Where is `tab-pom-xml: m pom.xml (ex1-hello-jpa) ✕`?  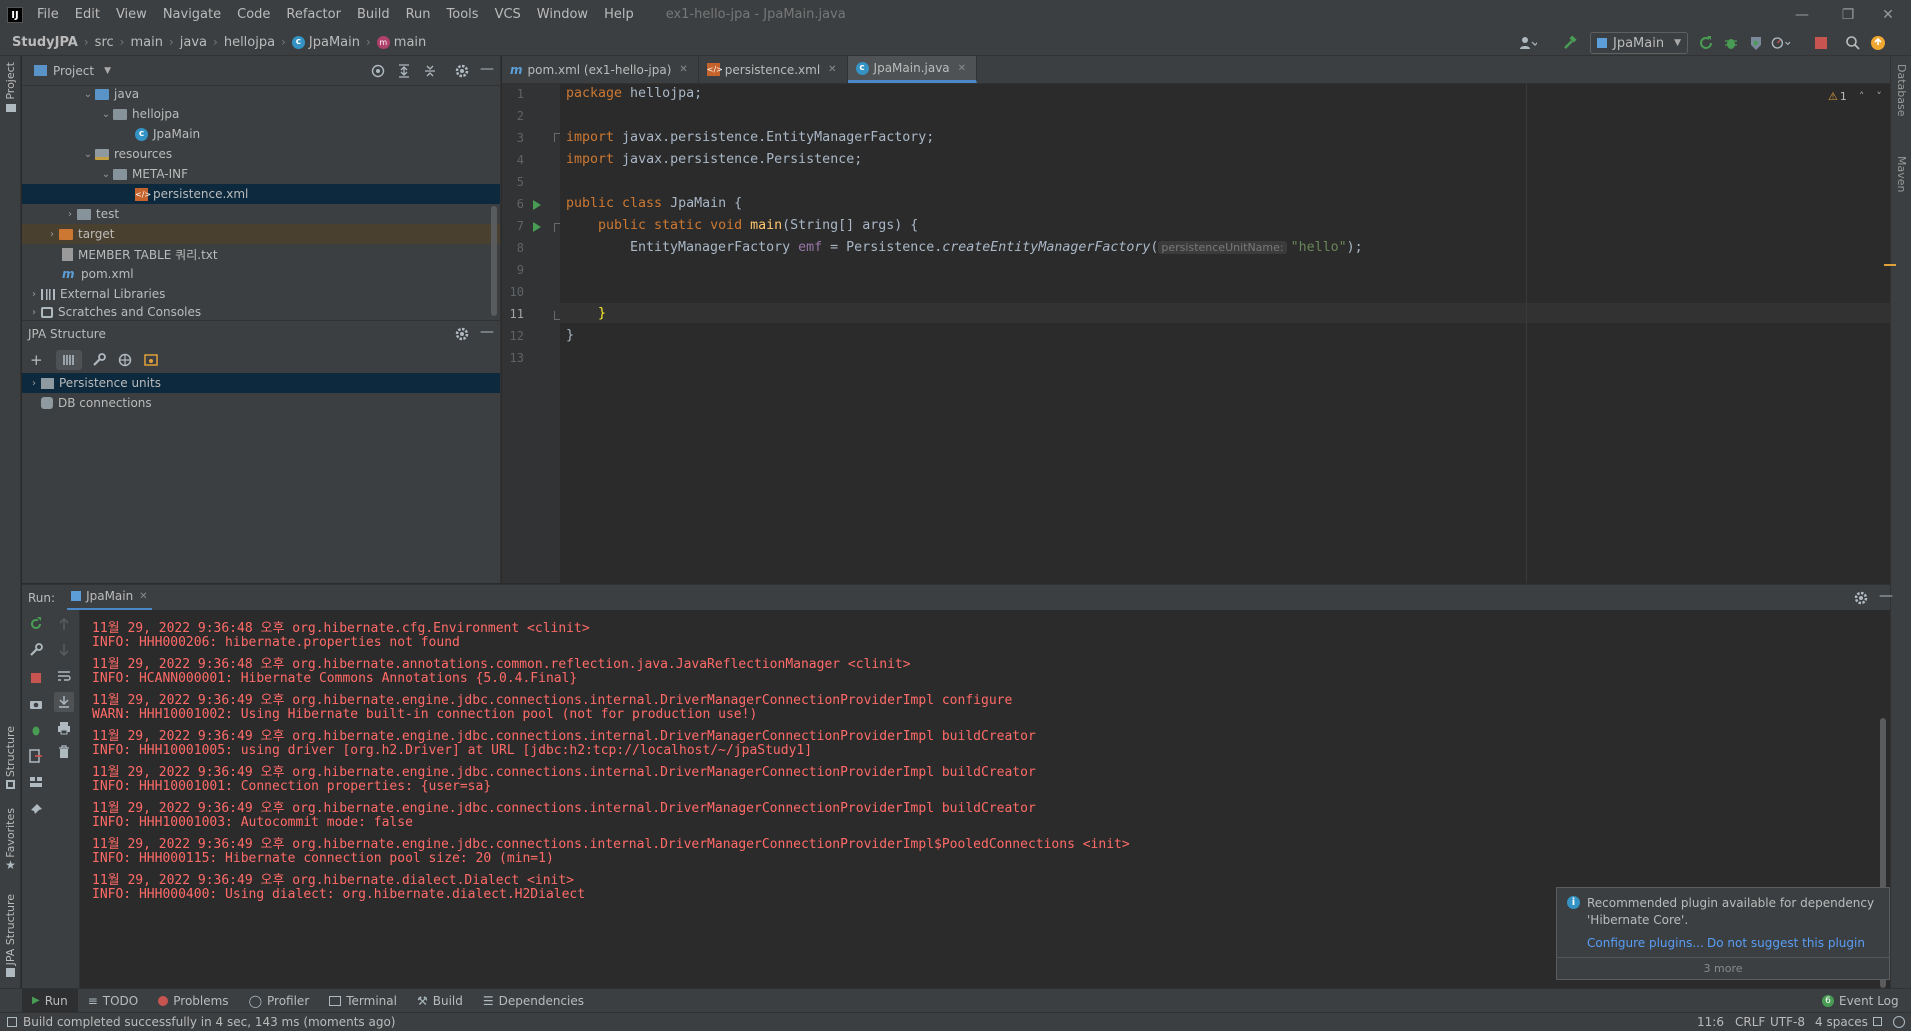
tab-pom-xml: m pom.xml (ex1-hello-jpa) ✕ is located at coordinates (600, 69).